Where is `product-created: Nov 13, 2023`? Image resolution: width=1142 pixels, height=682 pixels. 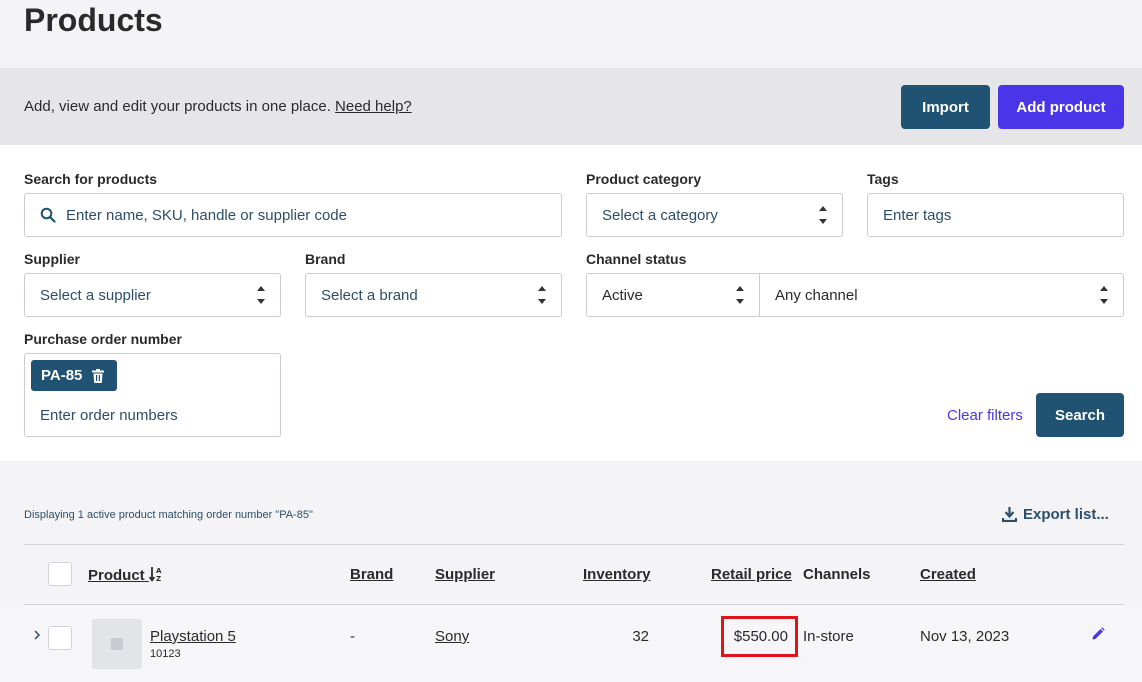
product-created: Nov 13, 2023 is located at coordinates (965, 636).